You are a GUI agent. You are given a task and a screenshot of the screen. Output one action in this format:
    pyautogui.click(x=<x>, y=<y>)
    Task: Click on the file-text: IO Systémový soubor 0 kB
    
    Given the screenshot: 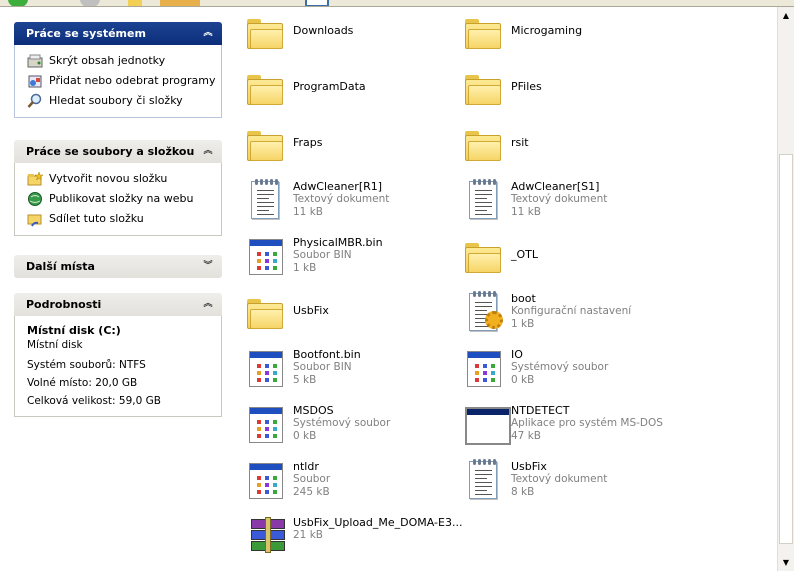 What is the action you would take?
    pyautogui.click(x=559, y=367)
    